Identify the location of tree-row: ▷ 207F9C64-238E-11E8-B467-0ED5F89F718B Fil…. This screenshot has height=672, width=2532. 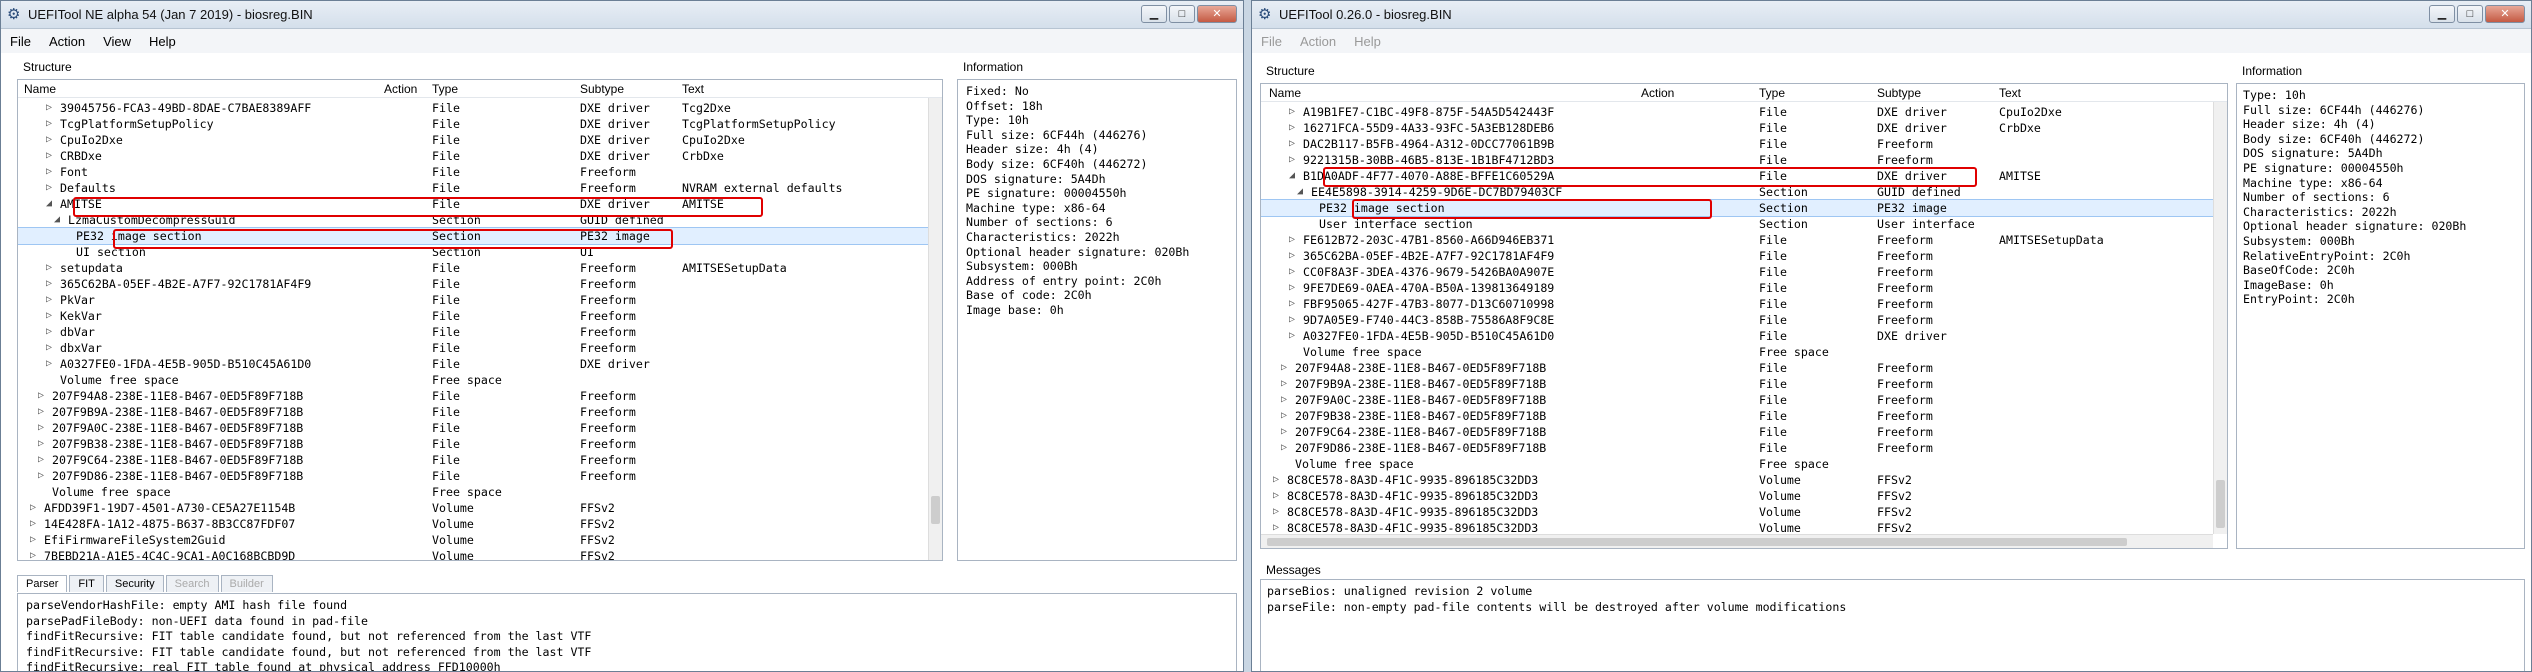
(1744, 432).